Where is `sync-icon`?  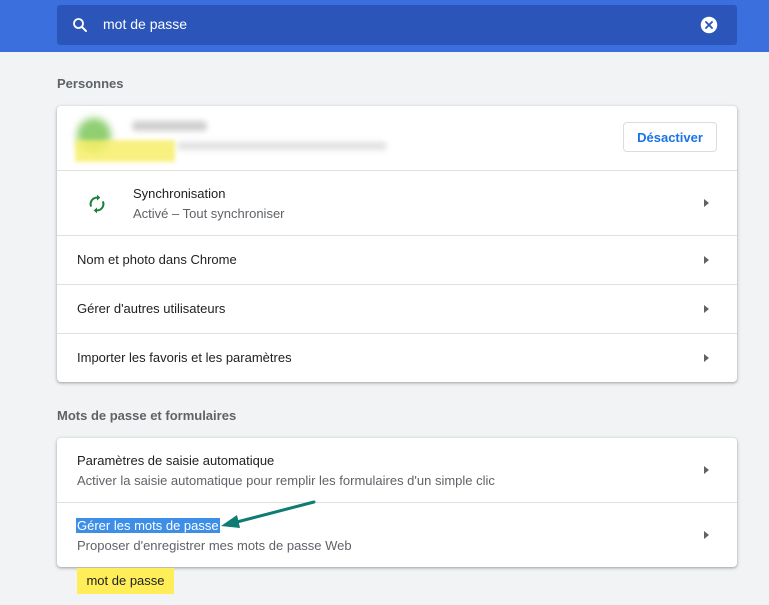 sync-icon is located at coordinates (97, 204).